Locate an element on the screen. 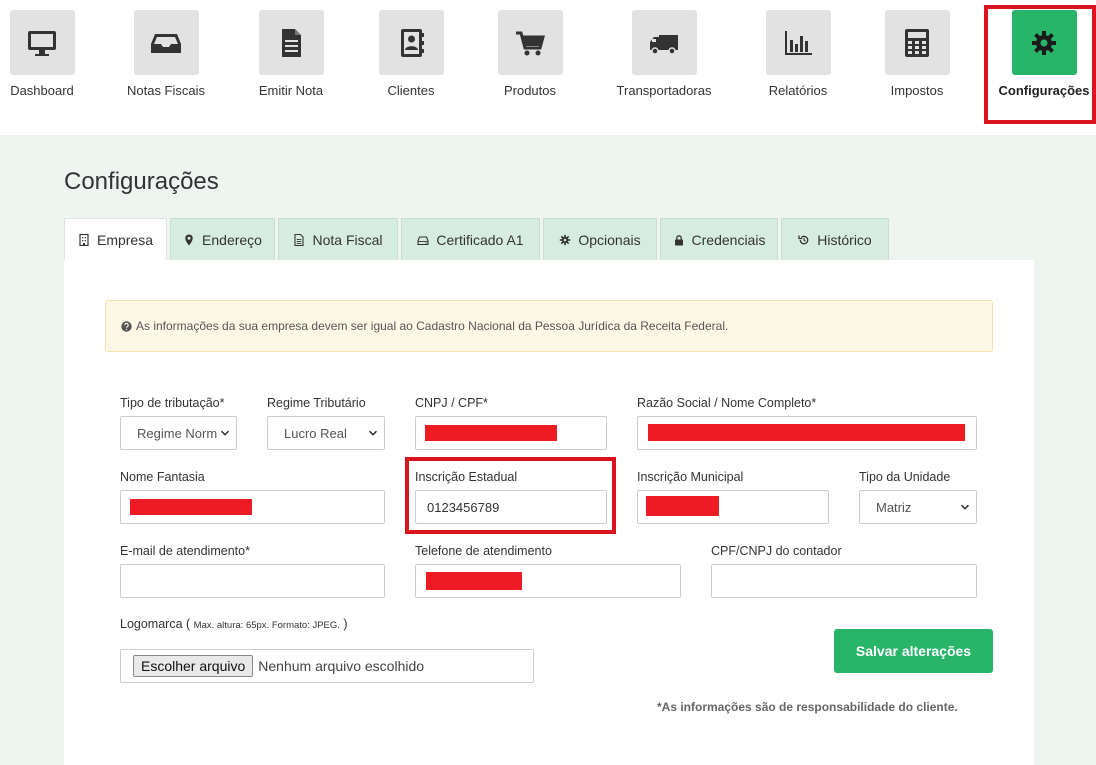 This screenshot has height=765, width=1096. nav-label: Produtos is located at coordinates (530, 90).